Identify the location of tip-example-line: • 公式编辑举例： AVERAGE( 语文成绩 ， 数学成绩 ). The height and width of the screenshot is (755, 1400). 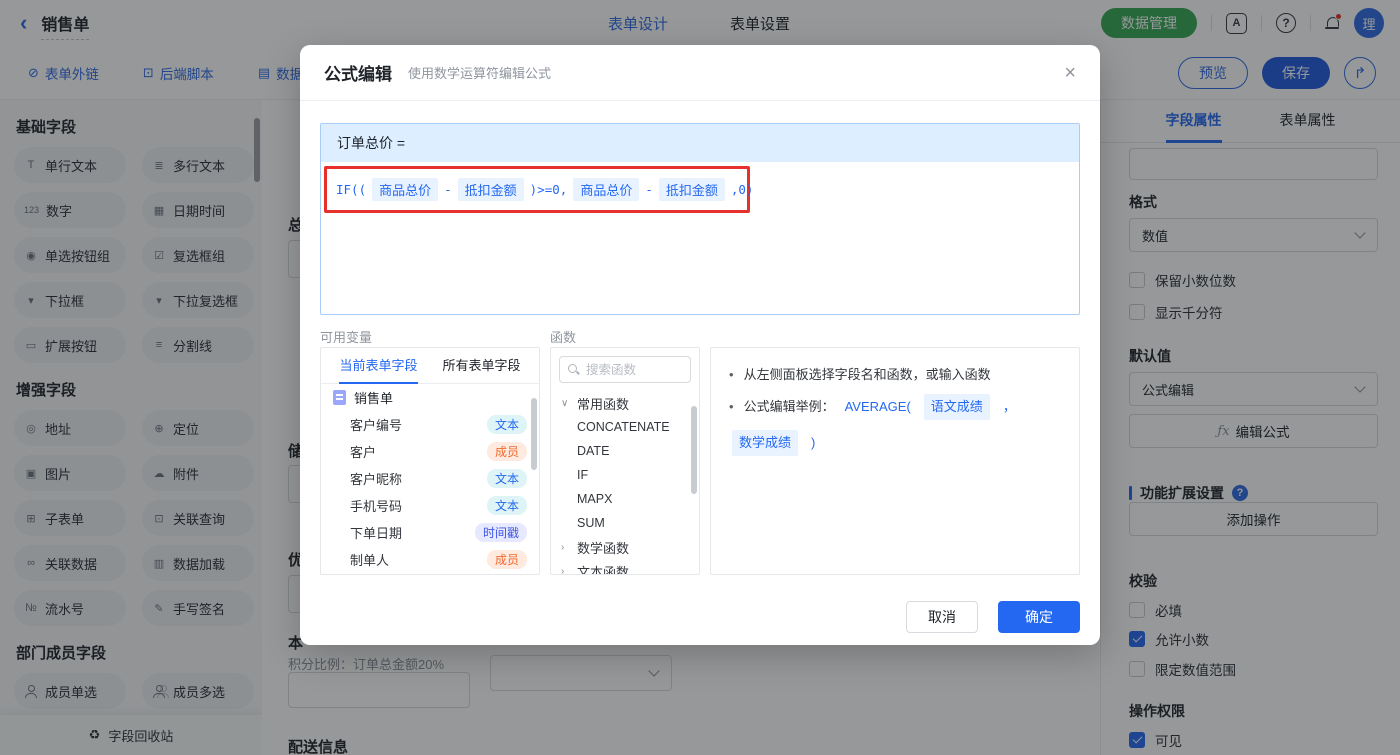
(895, 425).